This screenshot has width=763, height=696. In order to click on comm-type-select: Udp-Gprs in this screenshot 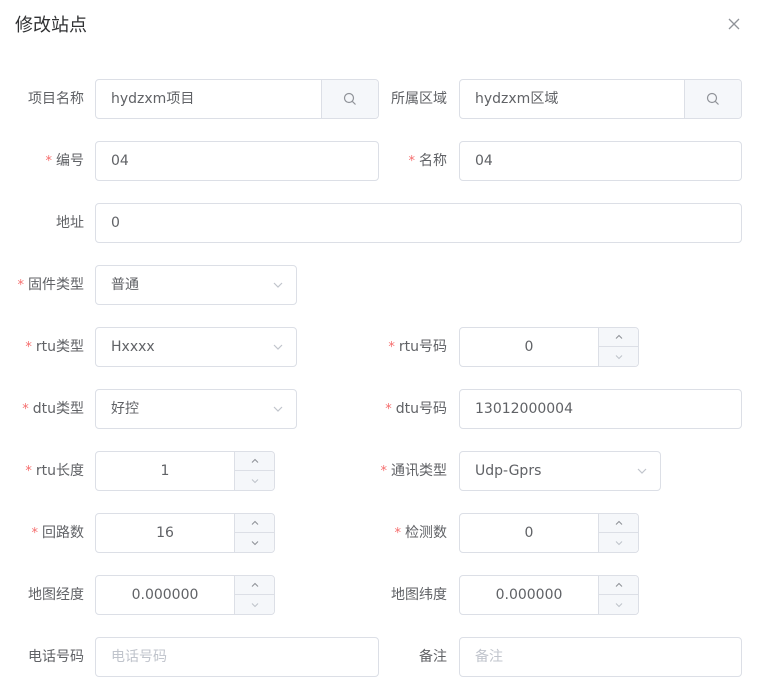, I will do `click(560, 471)`.